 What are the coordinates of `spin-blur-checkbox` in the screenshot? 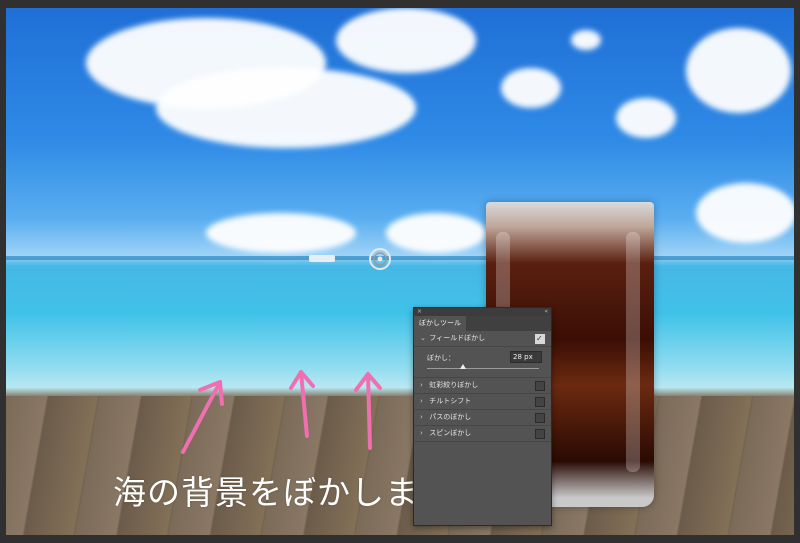 It's located at (540, 434).